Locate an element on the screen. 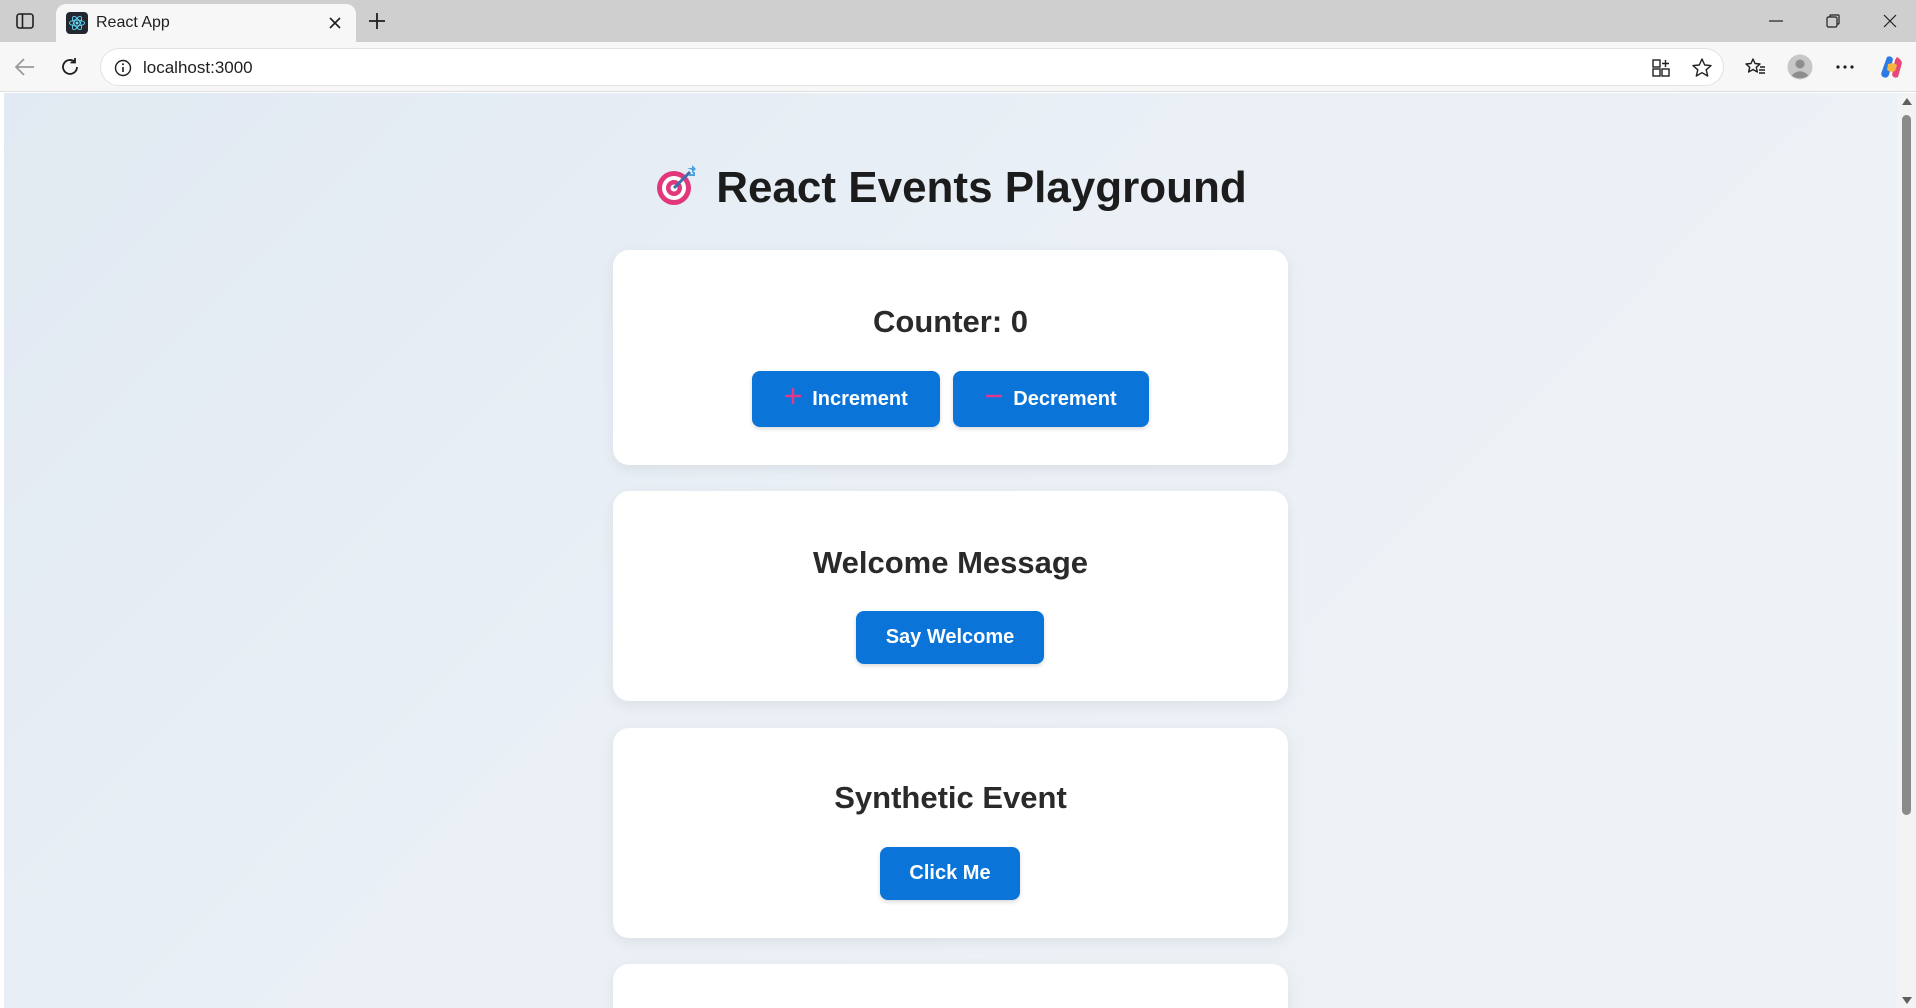 The image size is (1916, 1008). decrement-button: Decrement is located at coordinates (1051, 399).